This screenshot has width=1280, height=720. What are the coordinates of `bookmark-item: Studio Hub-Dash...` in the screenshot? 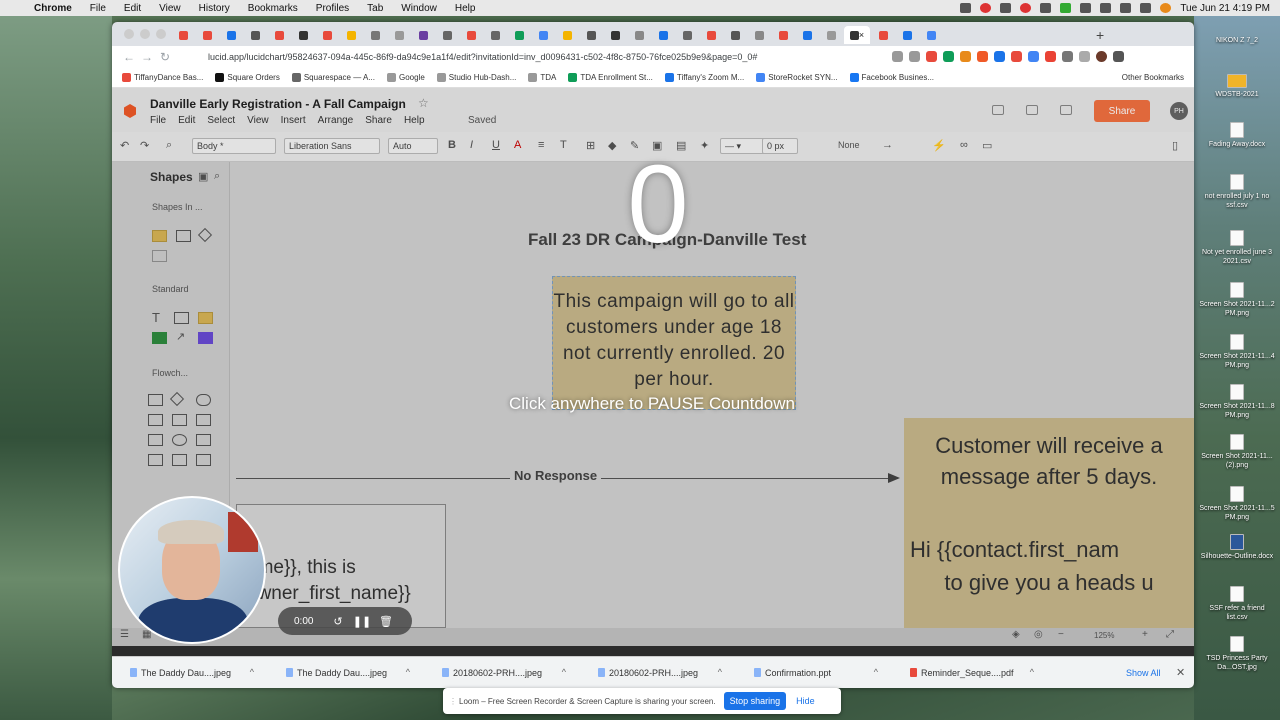 It's located at (476, 77).